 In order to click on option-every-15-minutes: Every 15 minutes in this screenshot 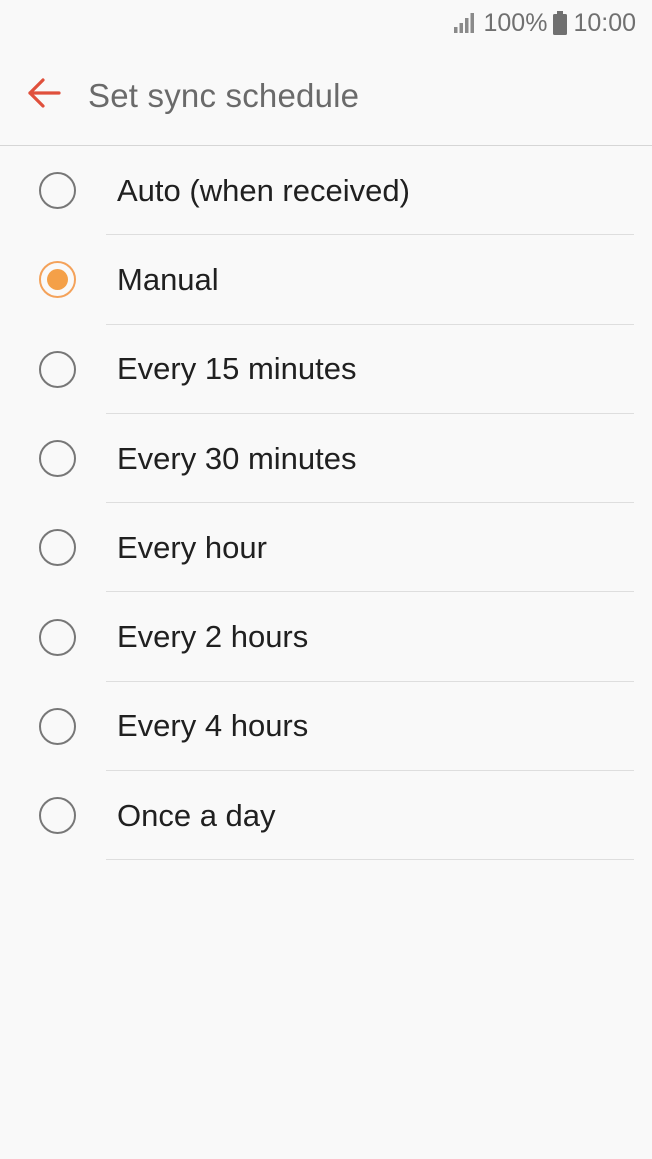, I will do `click(326, 369)`.